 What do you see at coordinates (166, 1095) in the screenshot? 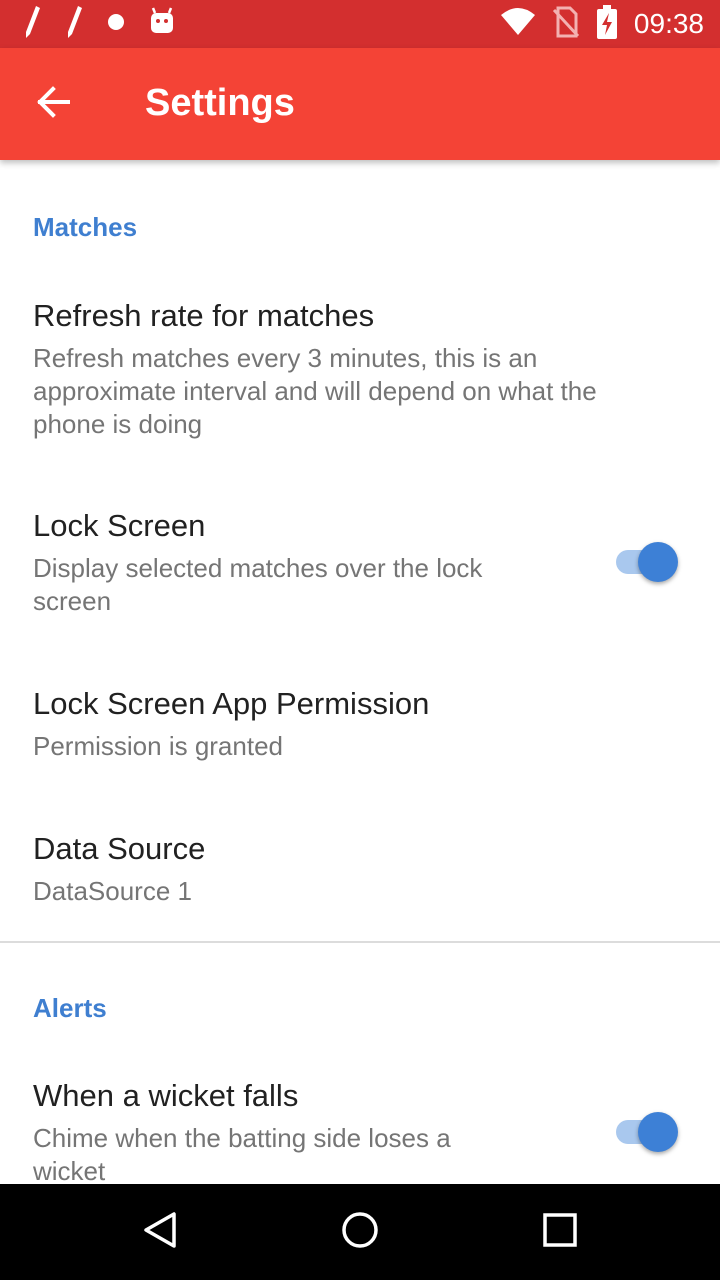
I see `pref-title: When a wicket falls` at bounding box center [166, 1095].